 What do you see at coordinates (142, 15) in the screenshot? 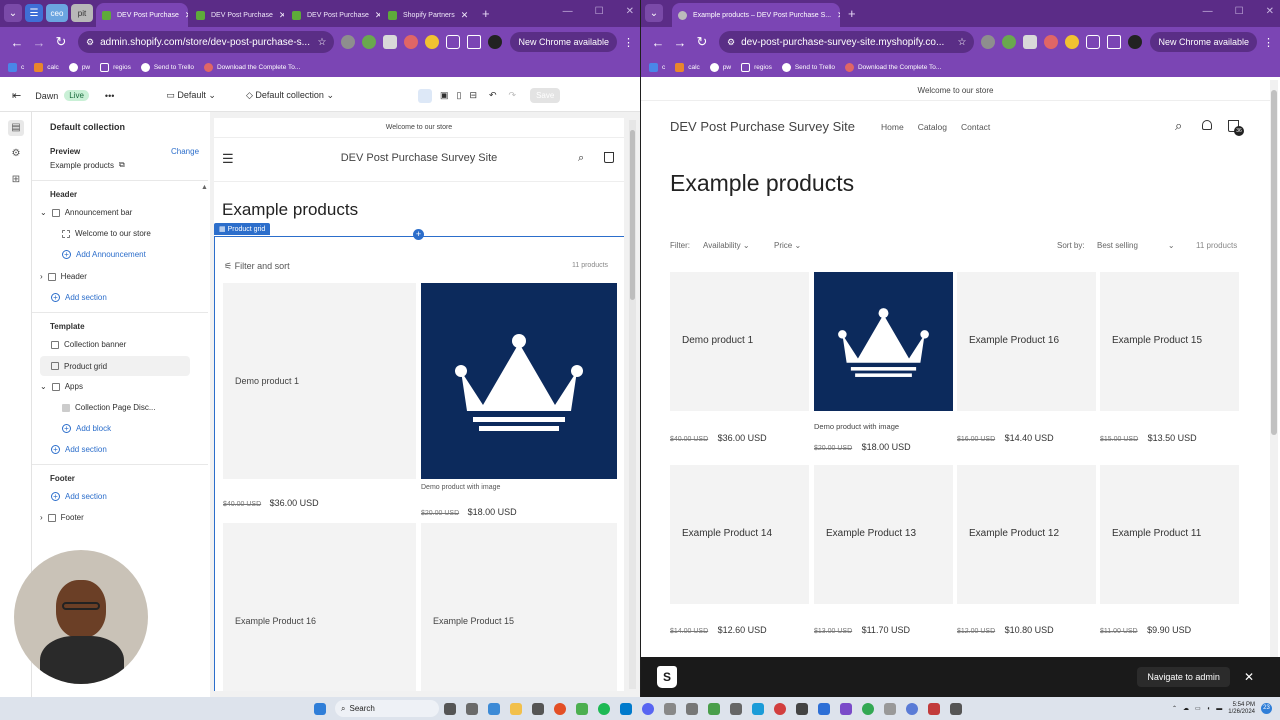
I see `tab-dev-post-purchase-1: DEV Post Purchase ✕` at bounding box center [142, 15].